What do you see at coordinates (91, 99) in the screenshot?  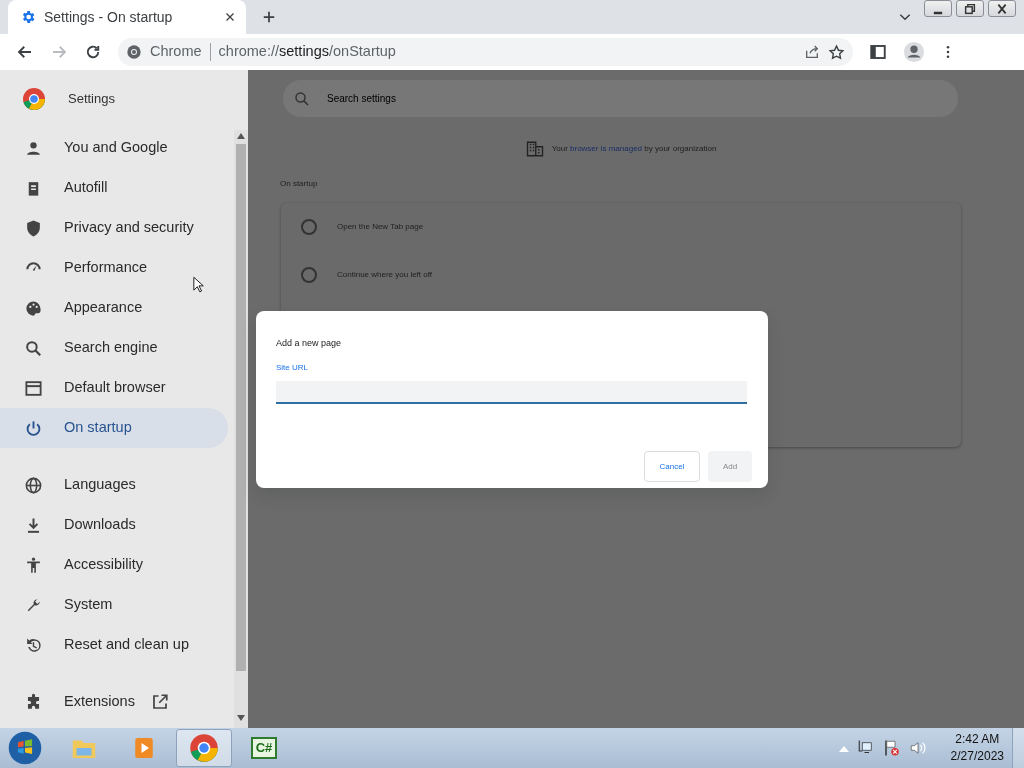 I see `settings-title: Settings` at bounding box center [91, 99].